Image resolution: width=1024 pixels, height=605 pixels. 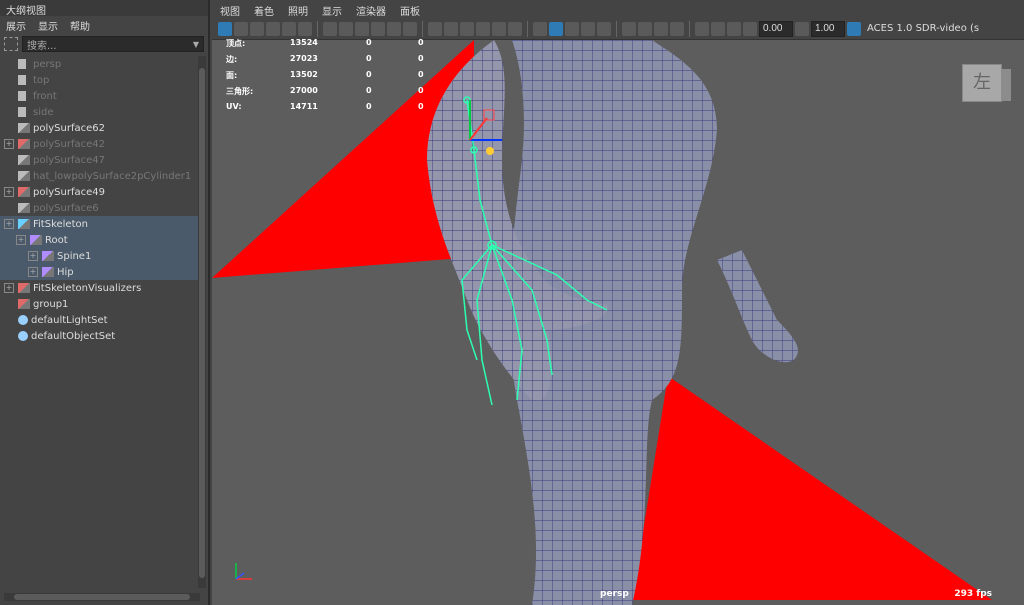 What do you see at coordinates (1006, 85) in the screenshot?
I see `viewcube-side` at bounding box center [1006, 85].